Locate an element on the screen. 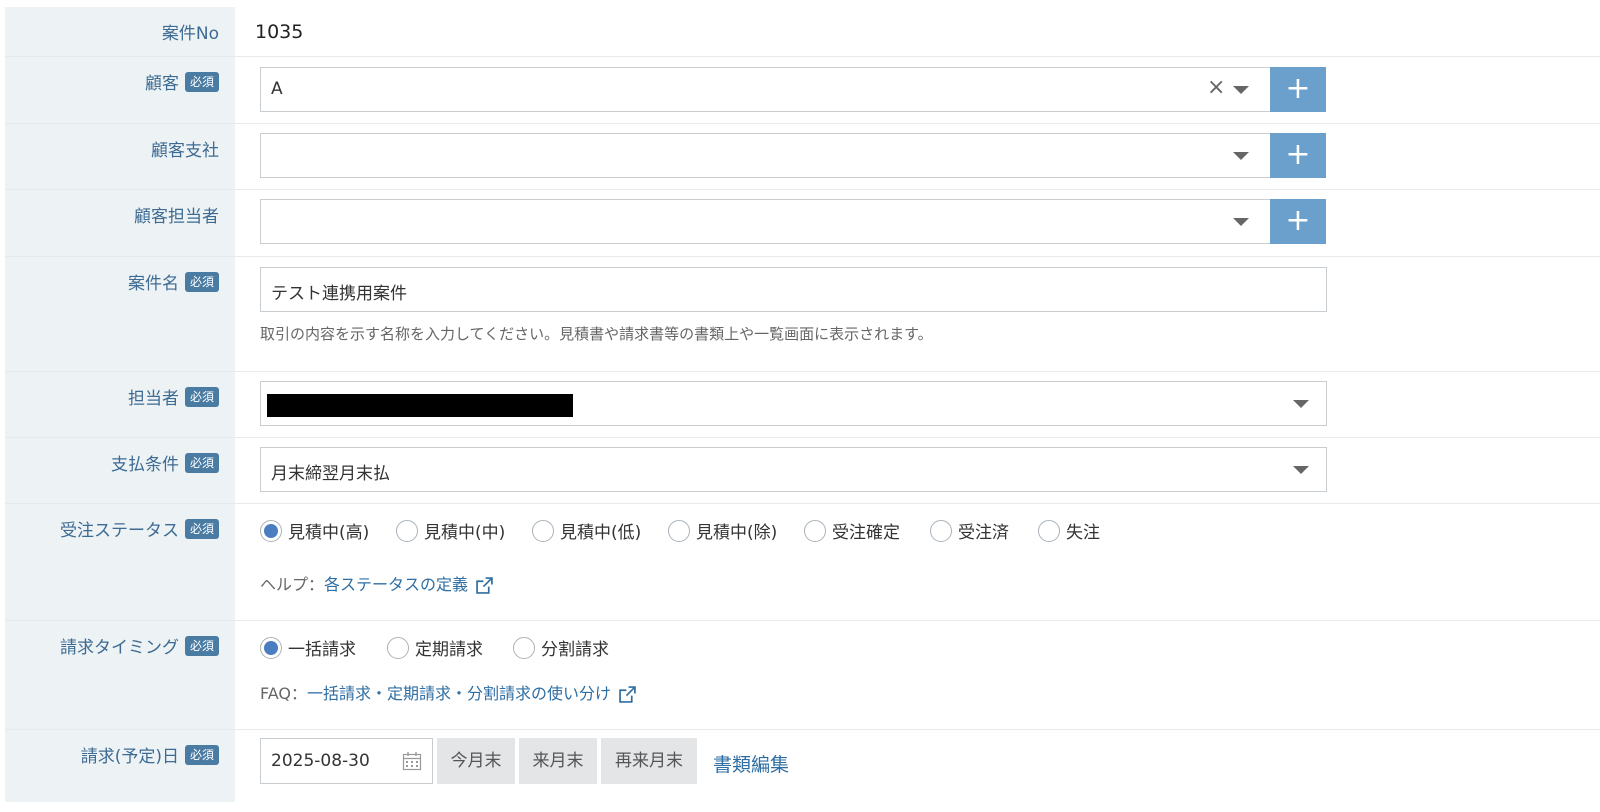 The height and width of the screenshot is (812, 1600). row-case-no: 案件No 1035 is located at coordinates (802, 32).